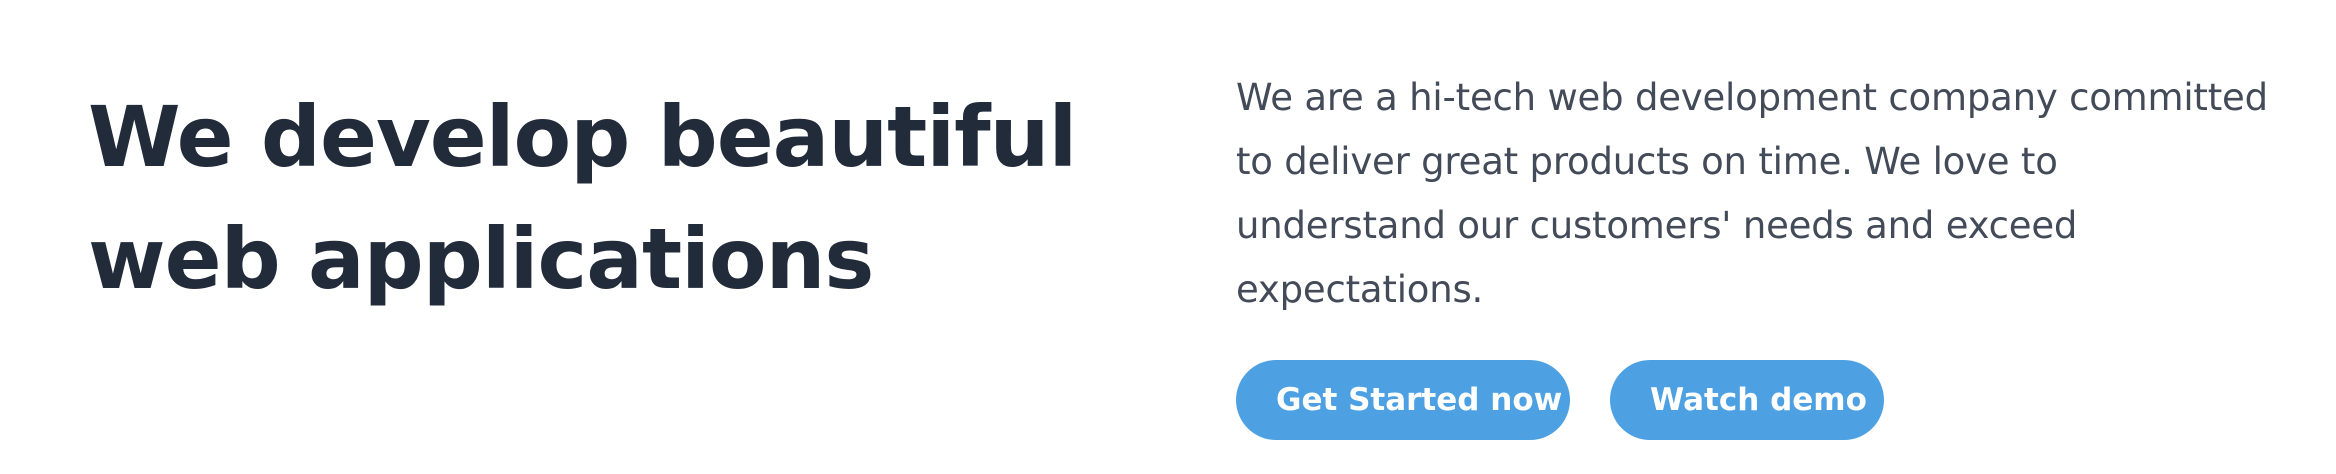 The width and height of the screenshot is (2336, 474). What do you see at coordinates (481, 259) in the screenshot?
I see `title-line-2: web applications` at bounding box center [481, 259].